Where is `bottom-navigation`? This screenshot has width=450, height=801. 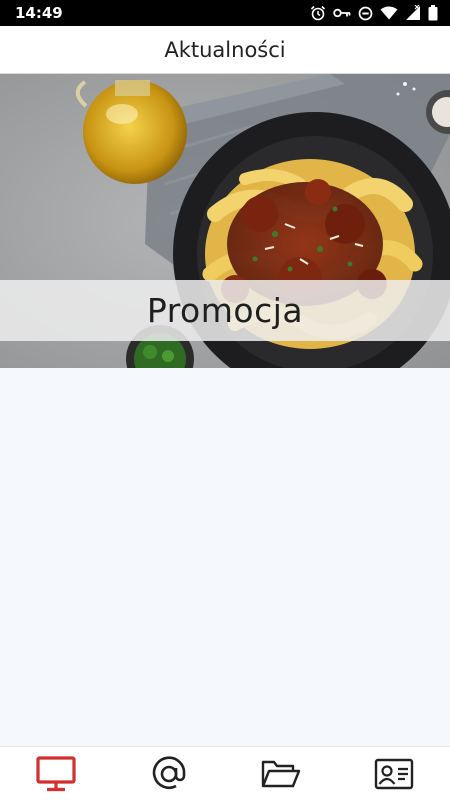
bottom-navigation is located at coordinates (225, 773).